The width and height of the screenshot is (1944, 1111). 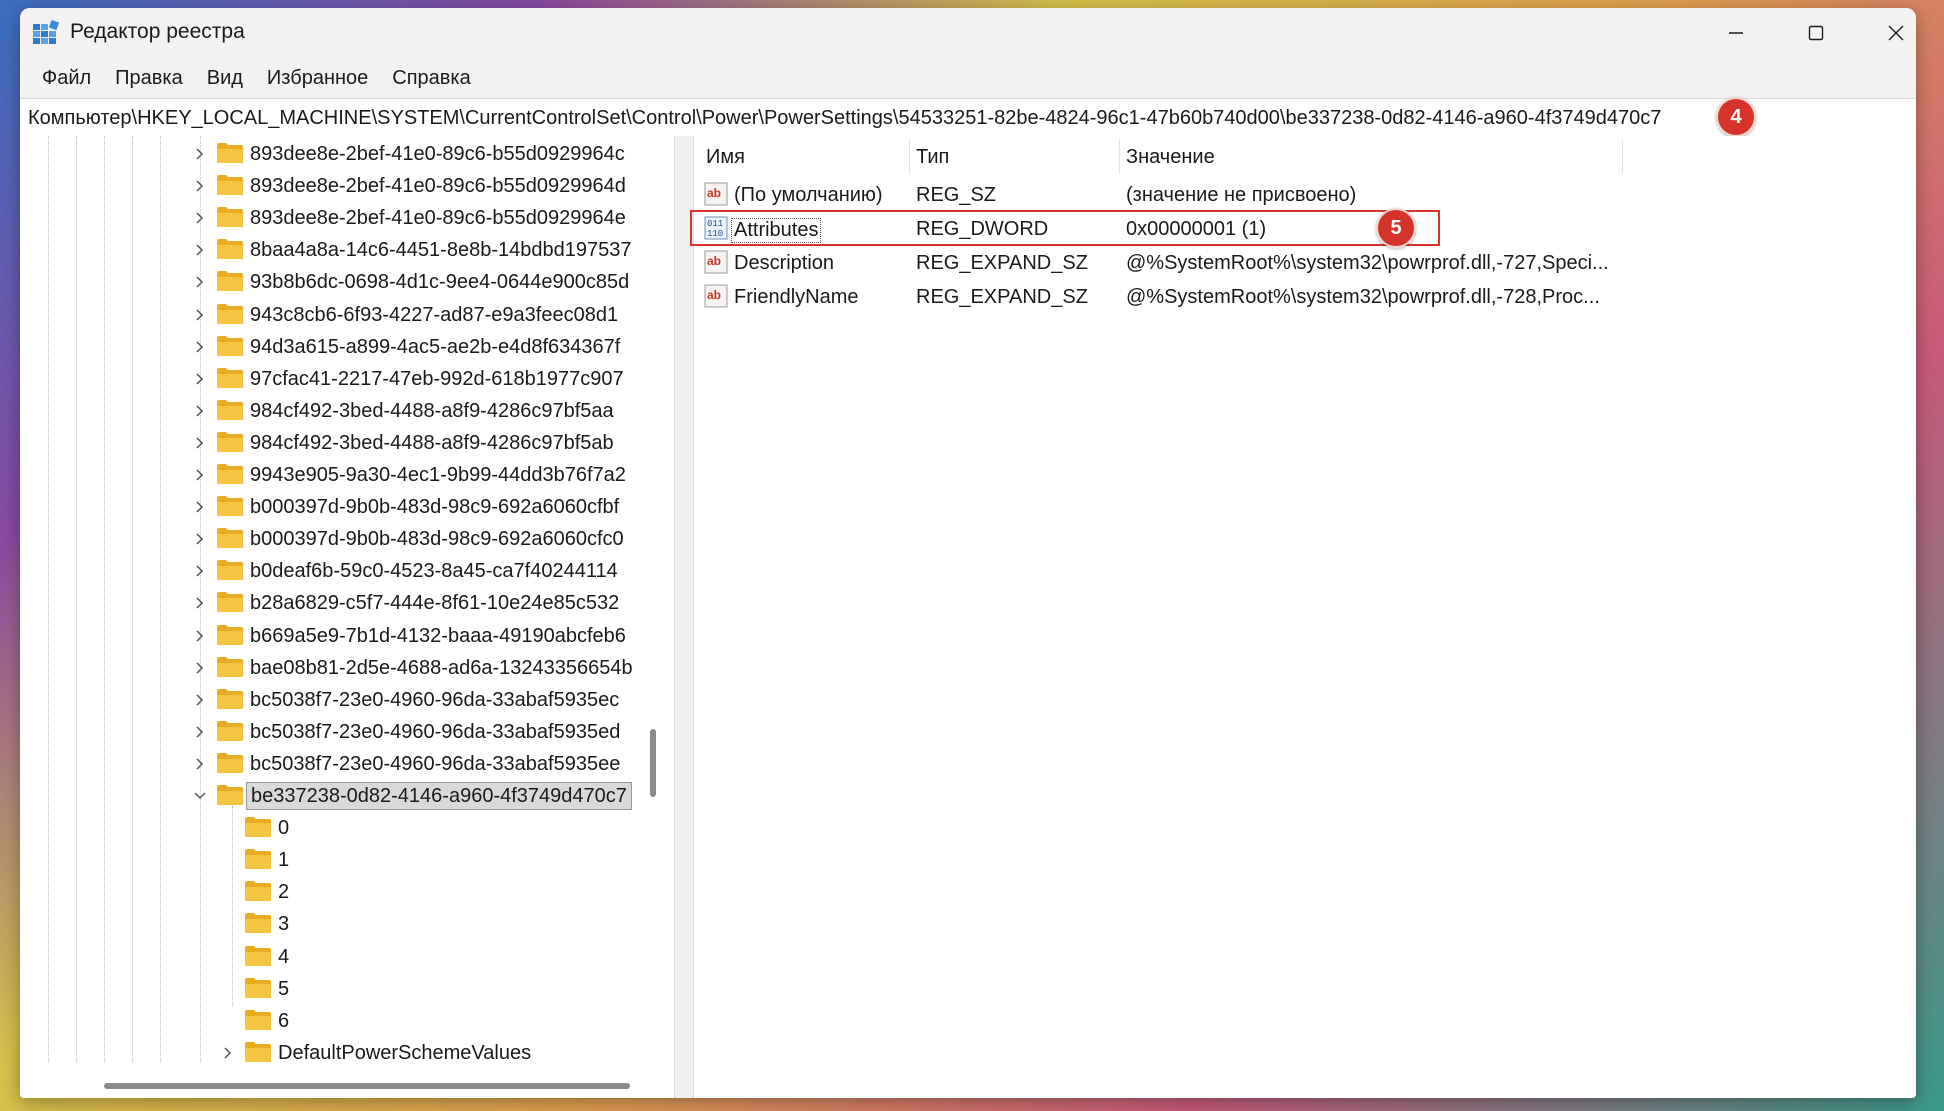 What do you see at coordinates (283, 1021) in the screenshot?
I see `tree-item-label: 6` at bounding box center [283, 1021].